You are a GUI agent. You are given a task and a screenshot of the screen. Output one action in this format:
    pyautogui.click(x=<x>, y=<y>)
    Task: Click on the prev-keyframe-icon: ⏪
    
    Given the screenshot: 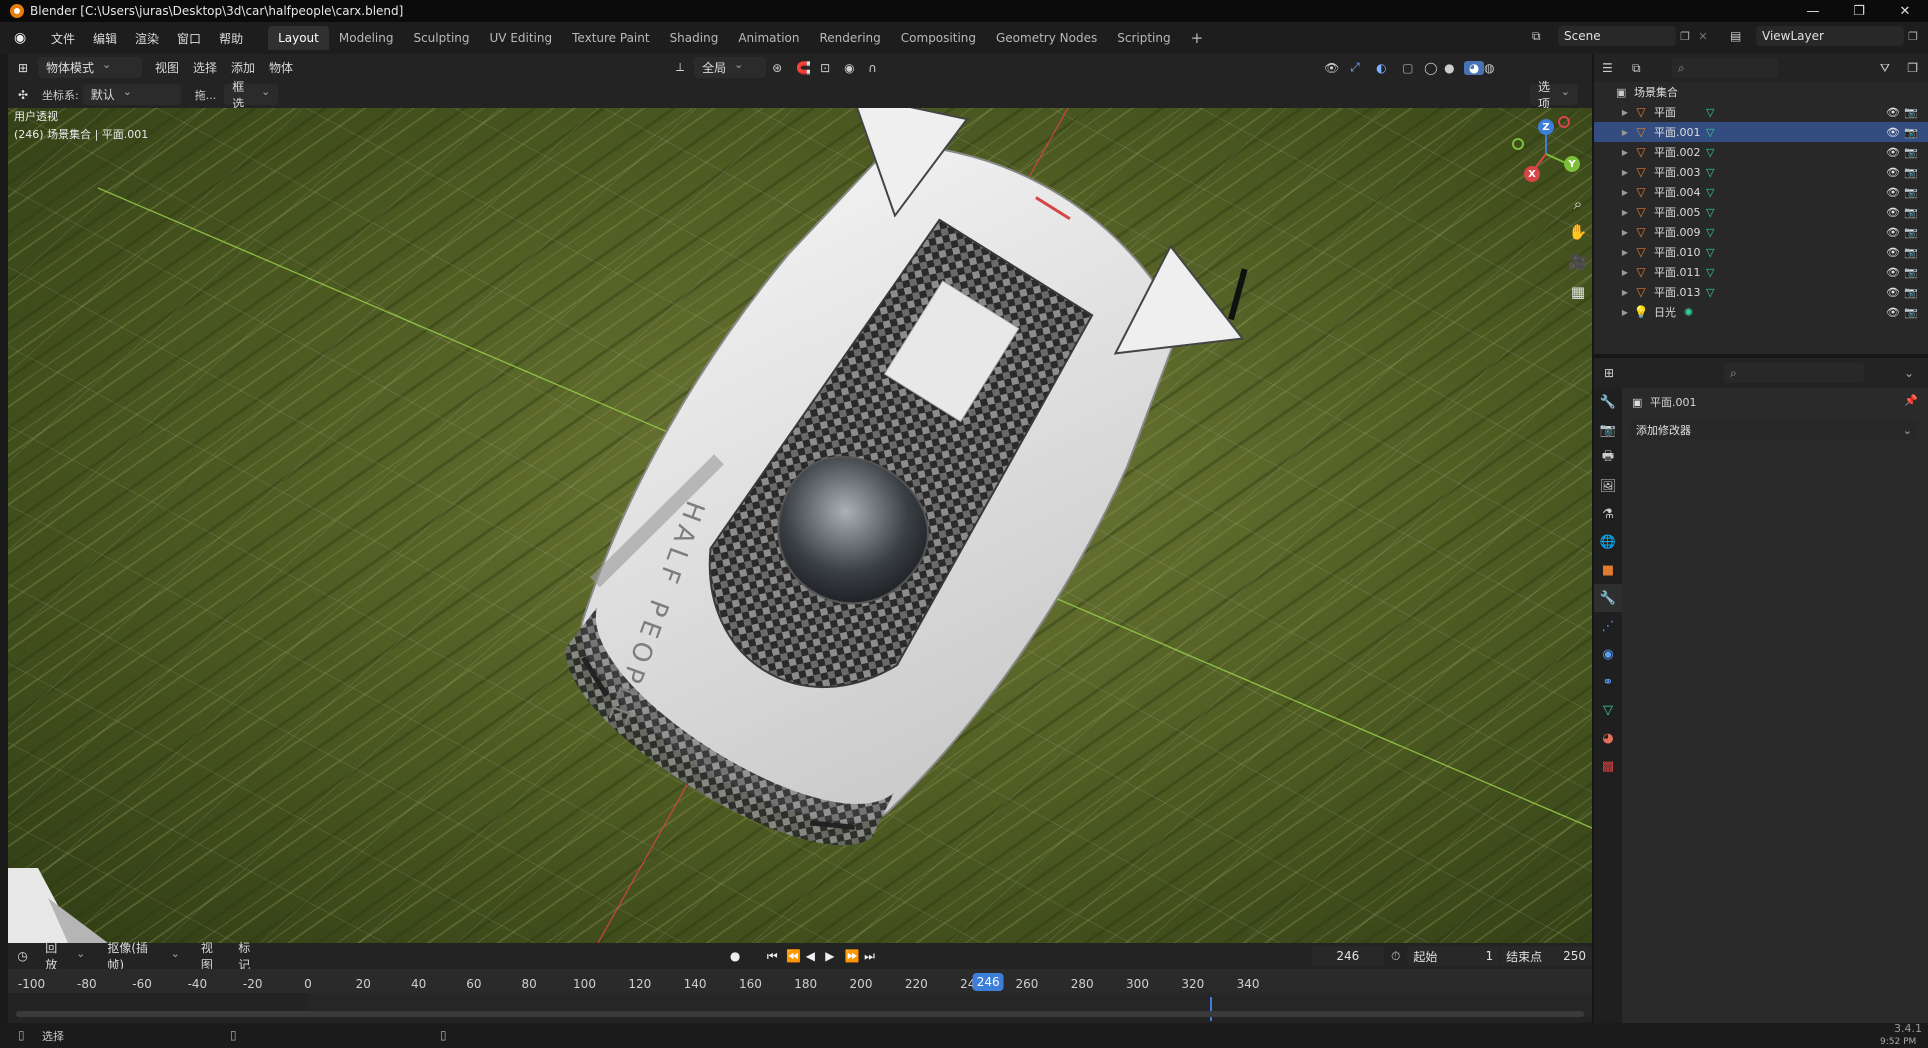 What is the action you would take?
    pyautogui.click(x=795, y=956)
    